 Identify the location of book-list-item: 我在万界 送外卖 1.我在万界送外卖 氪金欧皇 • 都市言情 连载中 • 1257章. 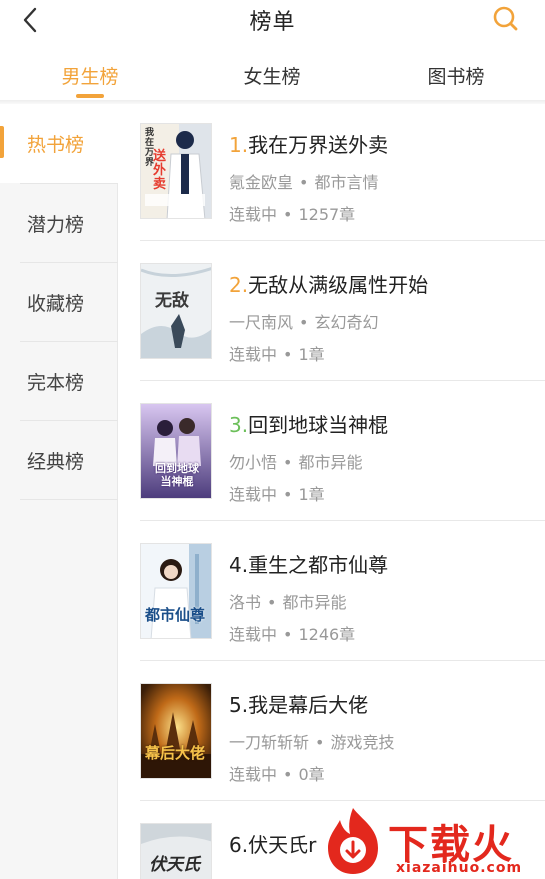
(331, 171).